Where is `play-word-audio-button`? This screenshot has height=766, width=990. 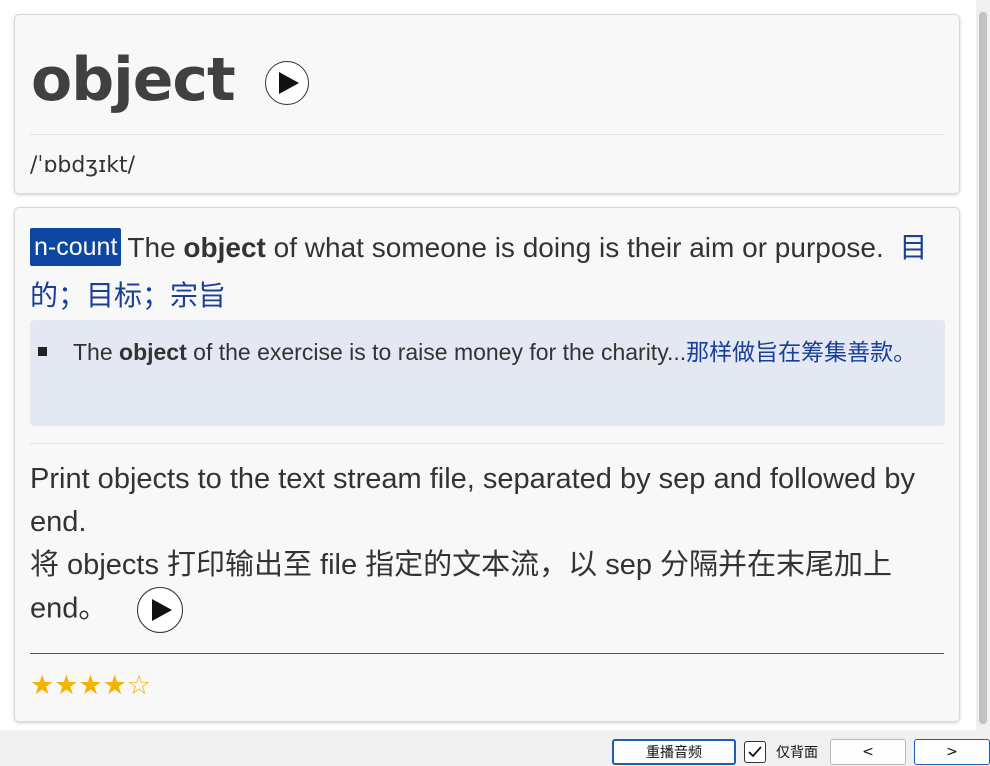
play-word-audio-button is located at coordinates (286, 83).